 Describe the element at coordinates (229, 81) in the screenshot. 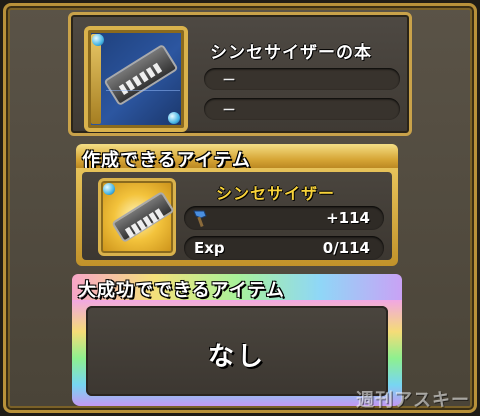

I see `recipe-slot-1-text: －` at that location.